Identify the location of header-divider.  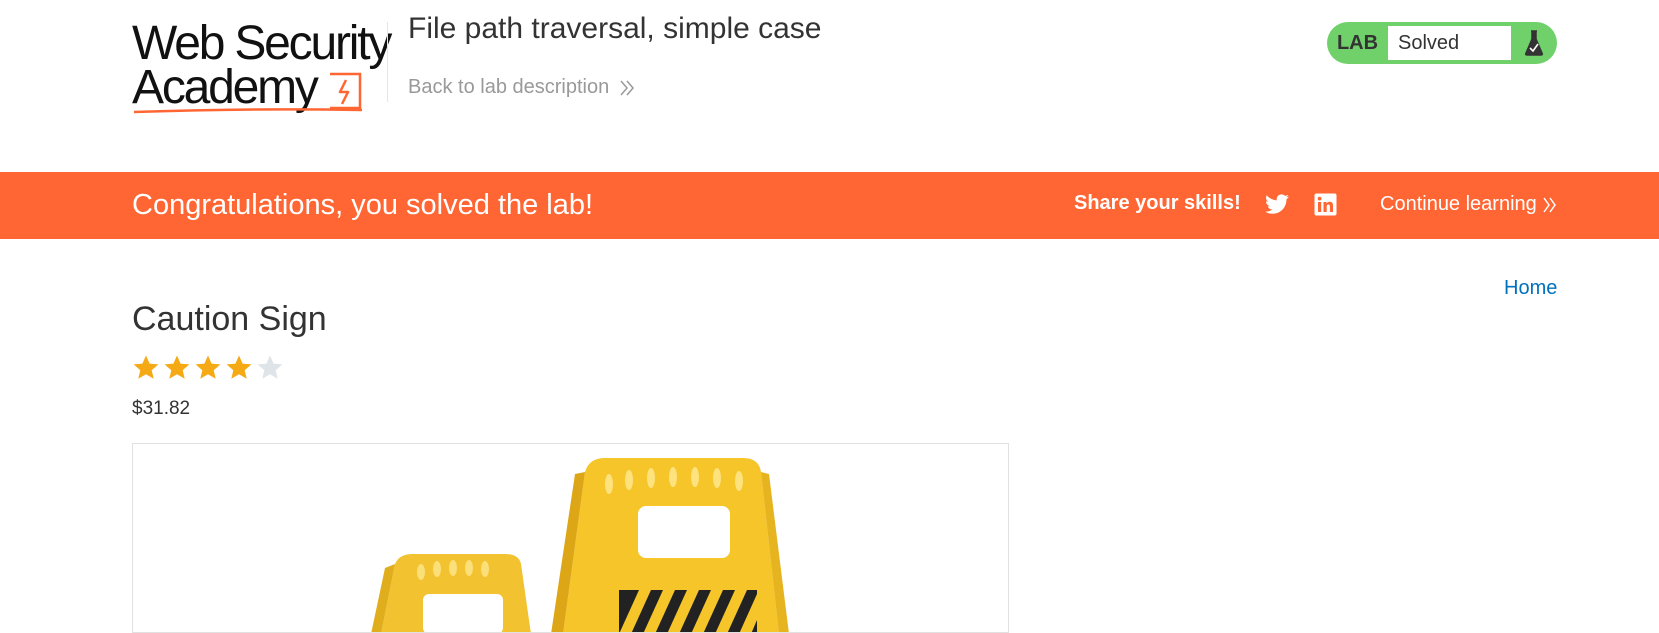
(387, 62).